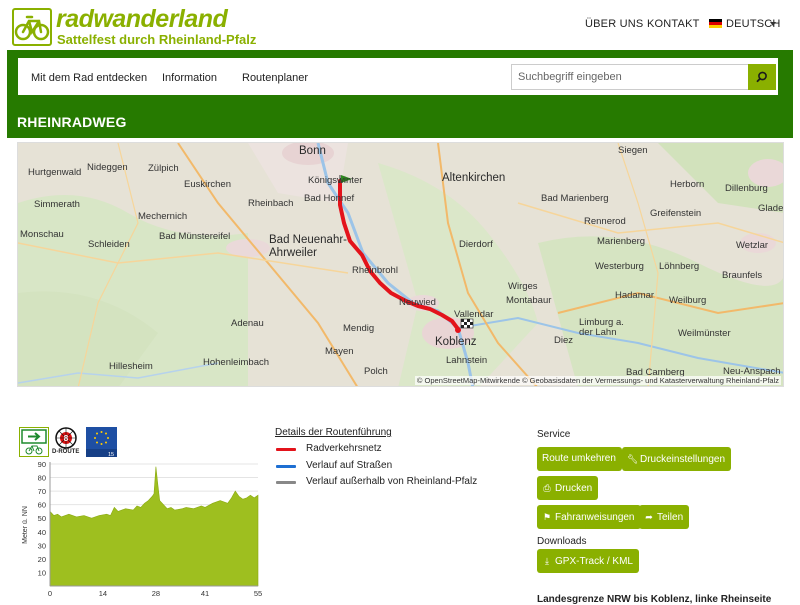 This screenshot has height=605, width=800. Describe the element at coordinates (142, 19) in the screenshot. I see `logo-title: radwanderland` at that location.